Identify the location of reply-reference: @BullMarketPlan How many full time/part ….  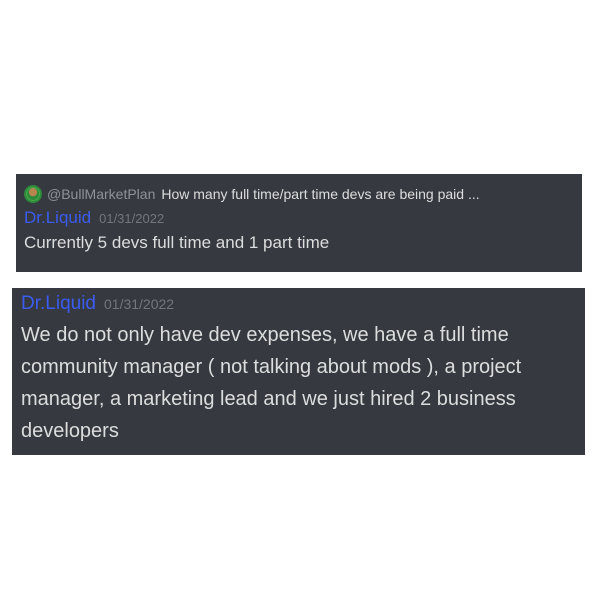
(299, 194).